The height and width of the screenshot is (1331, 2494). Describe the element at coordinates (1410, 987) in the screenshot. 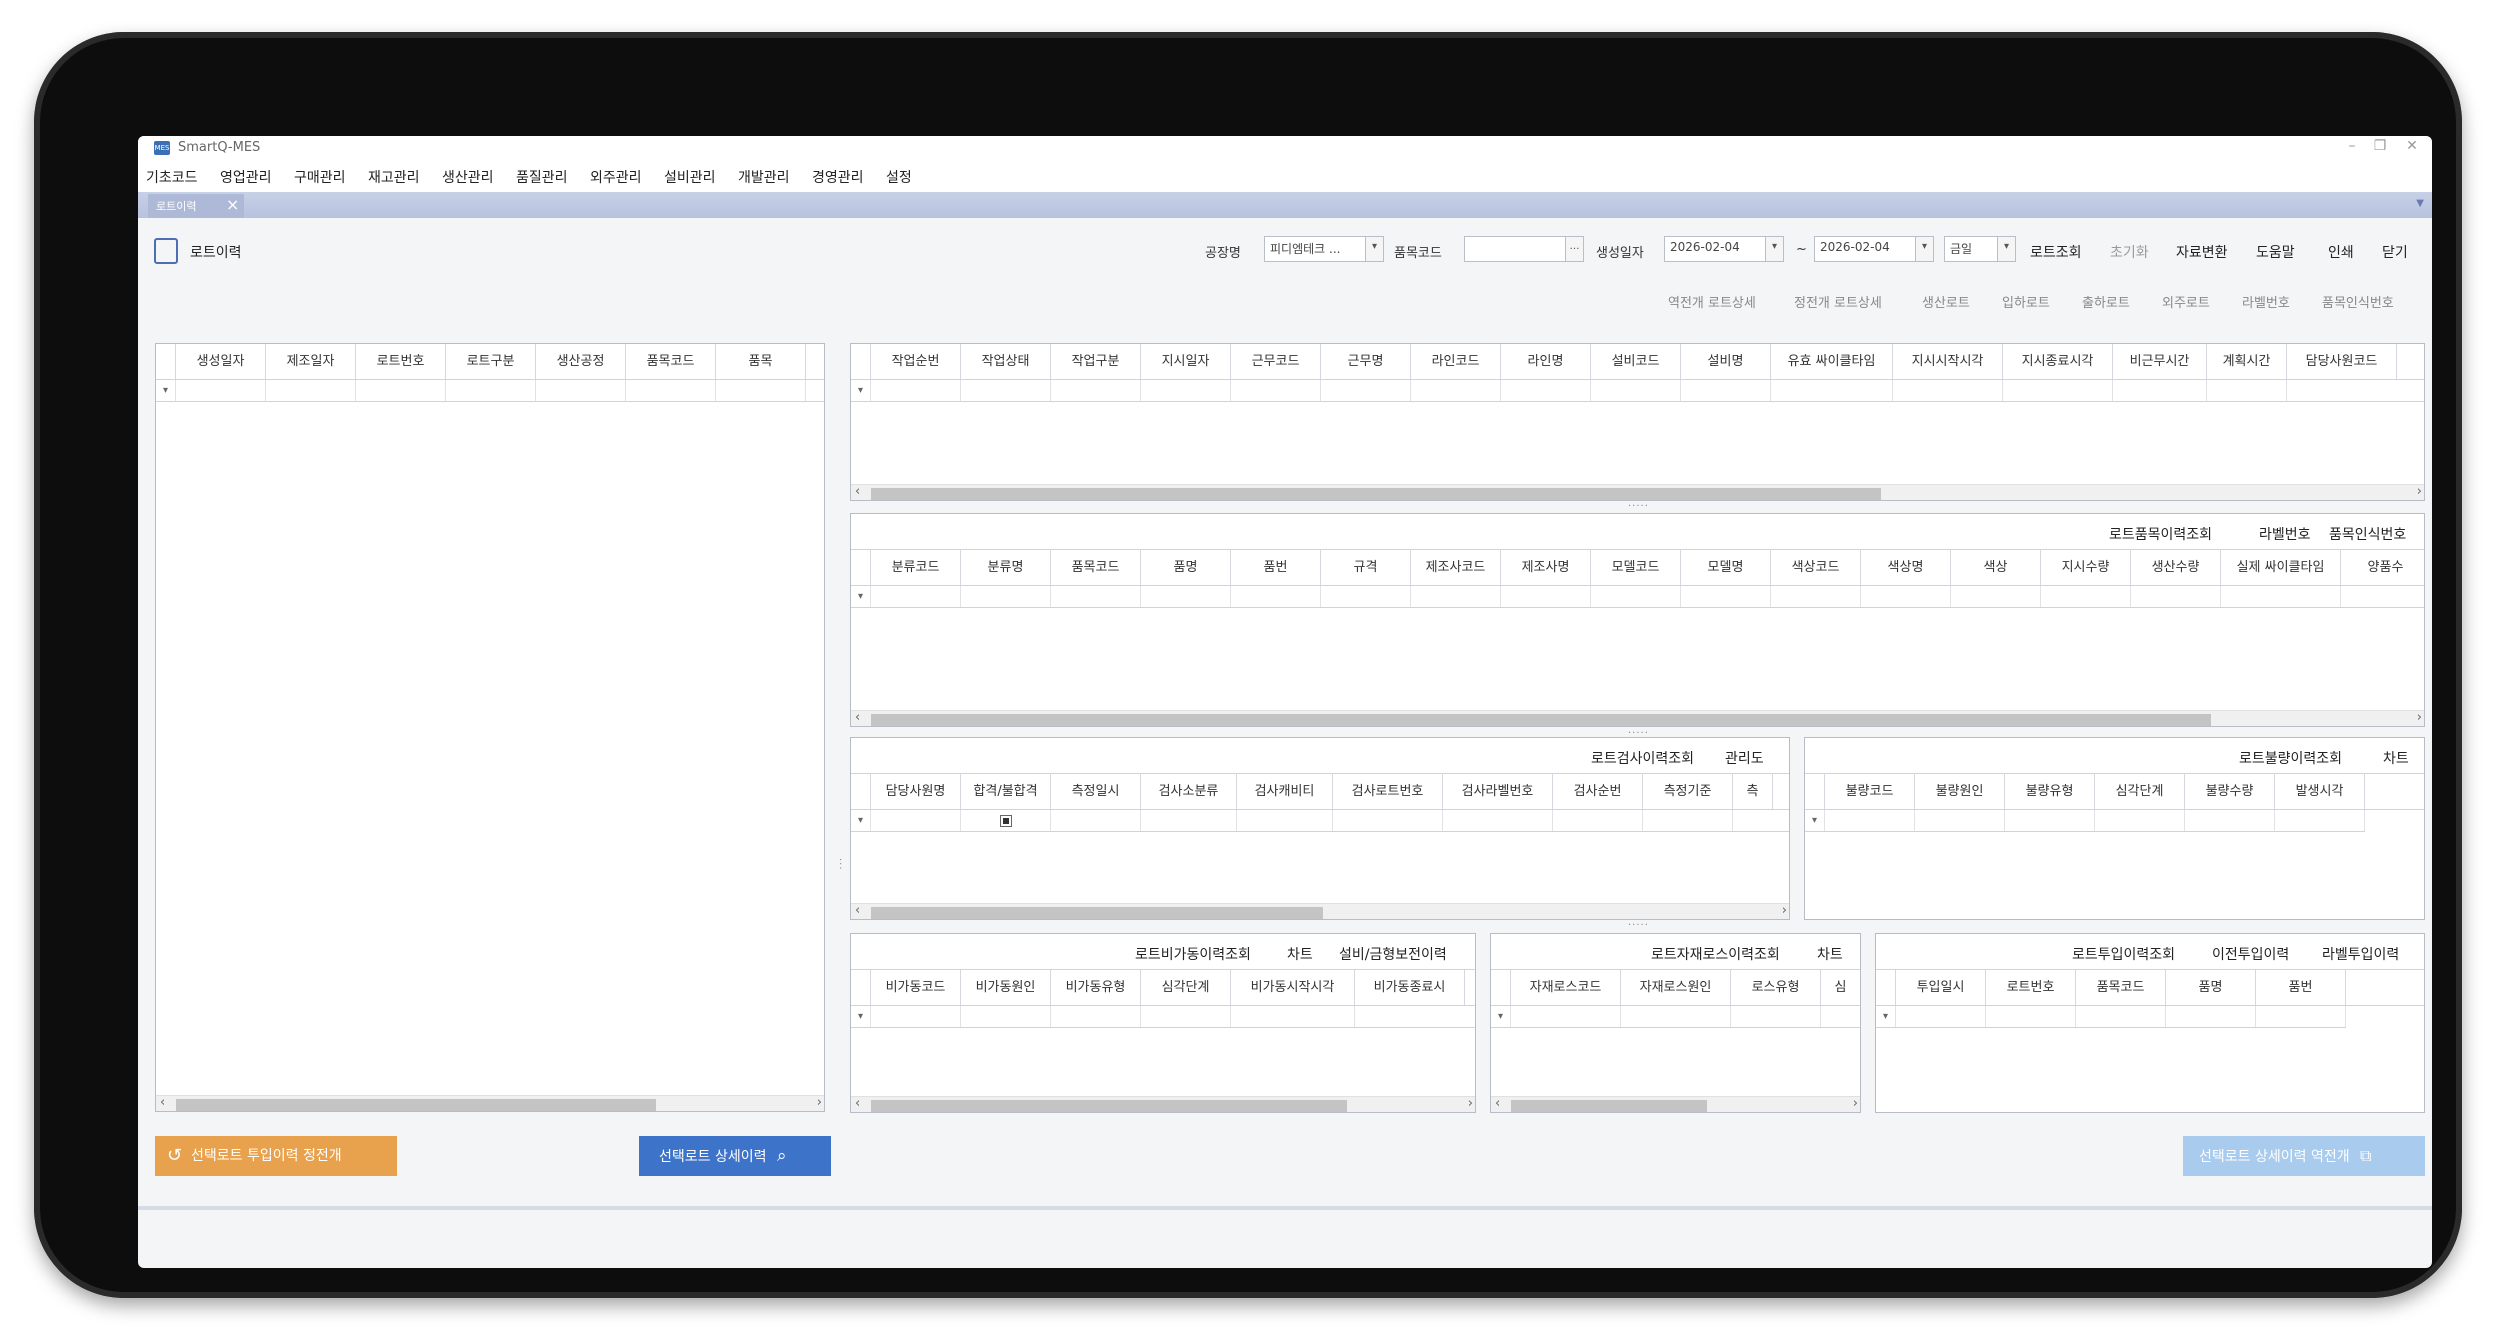

I see `column-header: 비가동종료시` at that location.